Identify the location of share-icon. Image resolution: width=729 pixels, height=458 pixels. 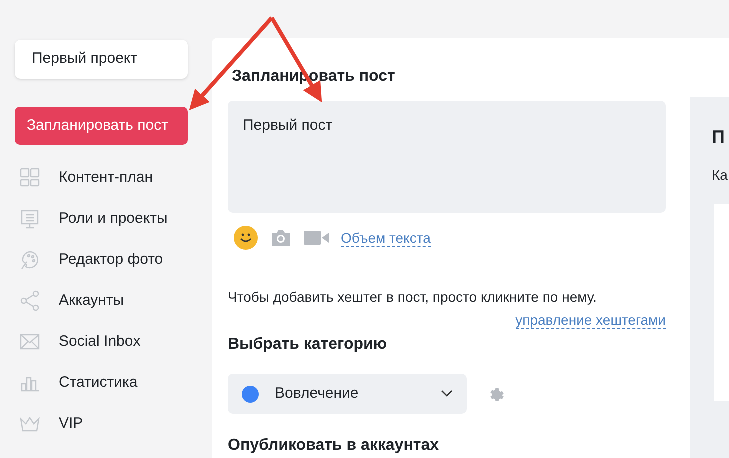
(30, 301).